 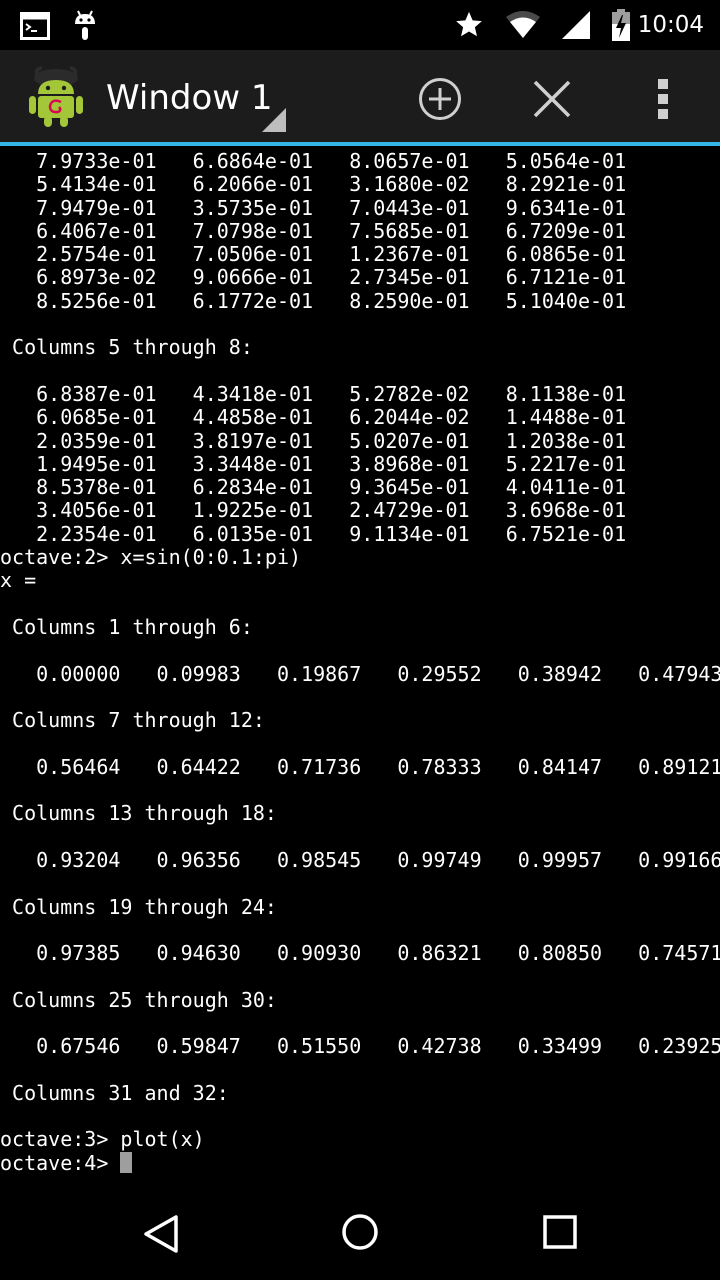 What do you see at coordinates (663, 99) in the screenshot?
I see `overflow-menu-icon` at bounding box center [663, 99].